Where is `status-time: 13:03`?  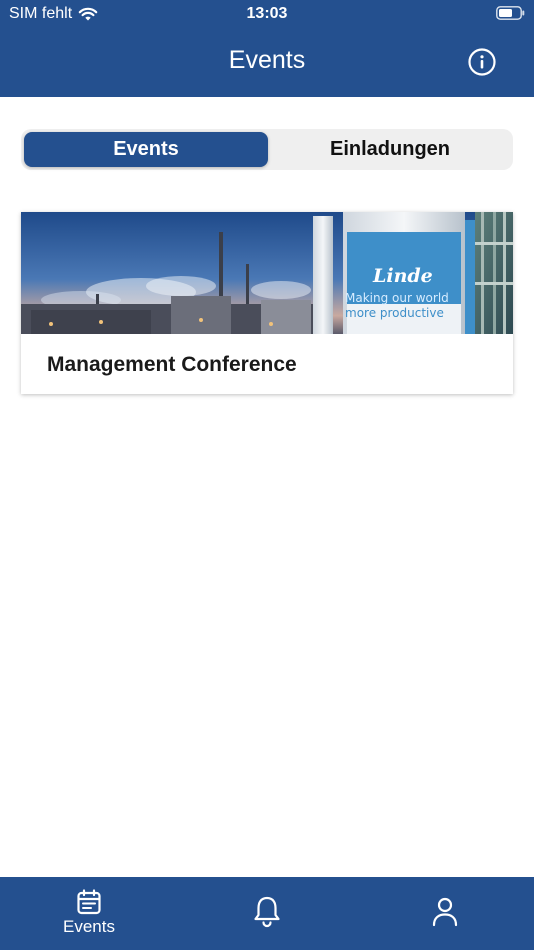
status-time: 13:03 is located at coordinates (267, 13).